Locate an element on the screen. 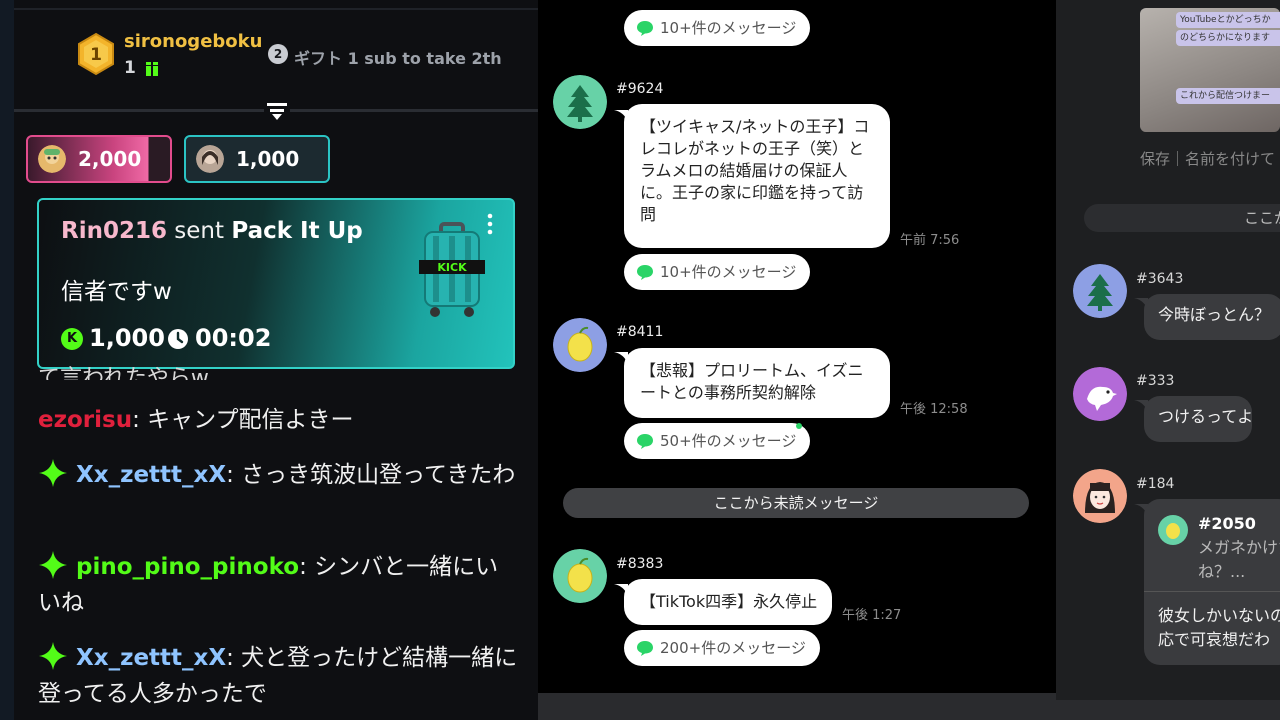 This screenshot has height=720, width=1280. filter-collapse-icon is located at coordinates (277, 111).